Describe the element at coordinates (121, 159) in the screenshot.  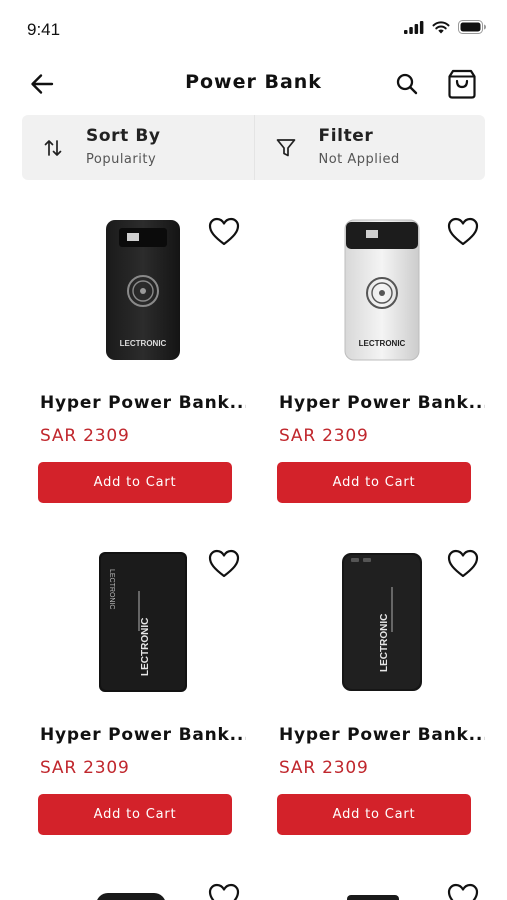
I see `sort-value: Popularity` at that location.